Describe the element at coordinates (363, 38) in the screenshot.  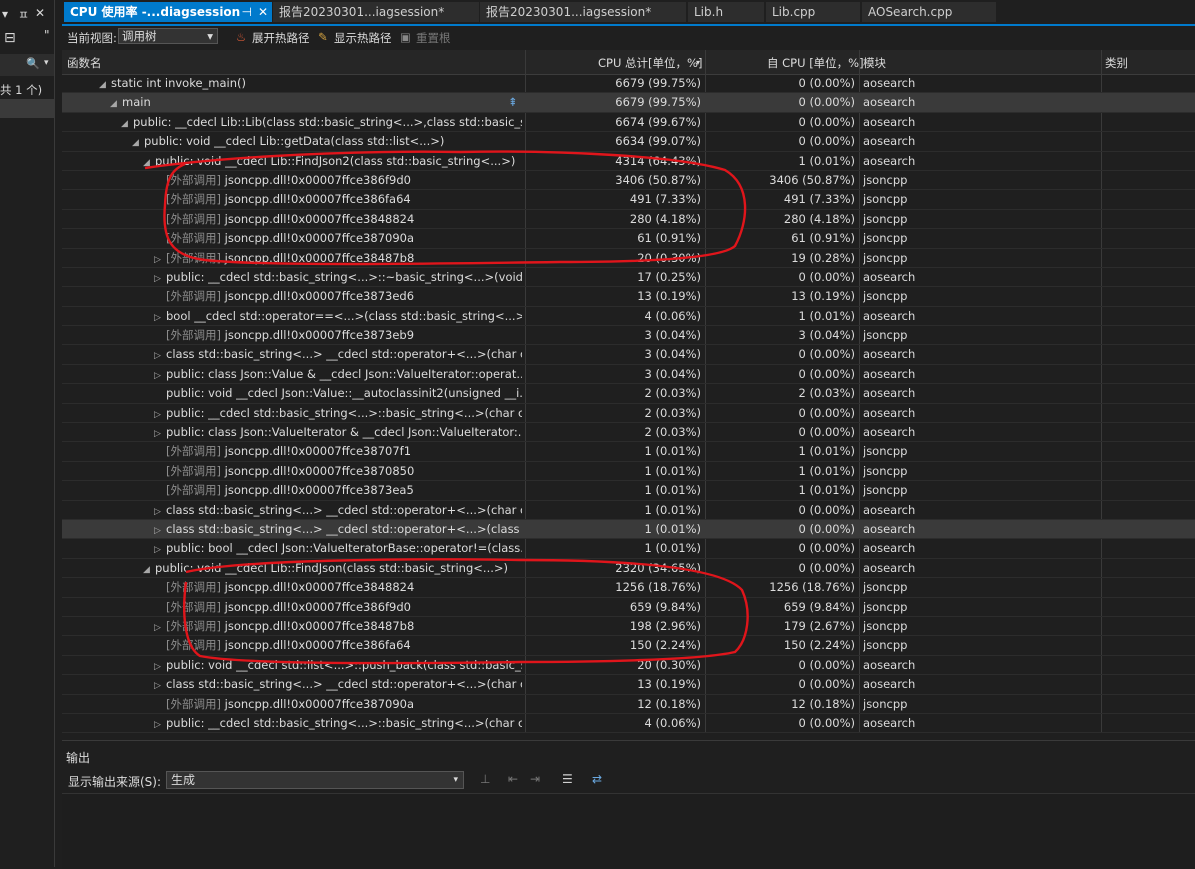
I see `show-hot-path-button: 显示热路径` at that location.